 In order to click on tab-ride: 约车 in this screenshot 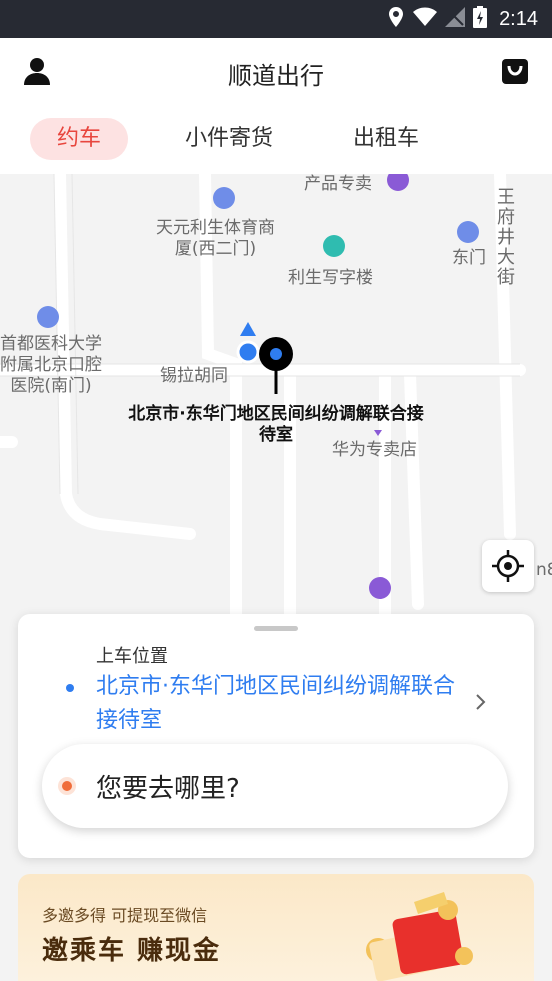, I will do `click(79, 139)`.